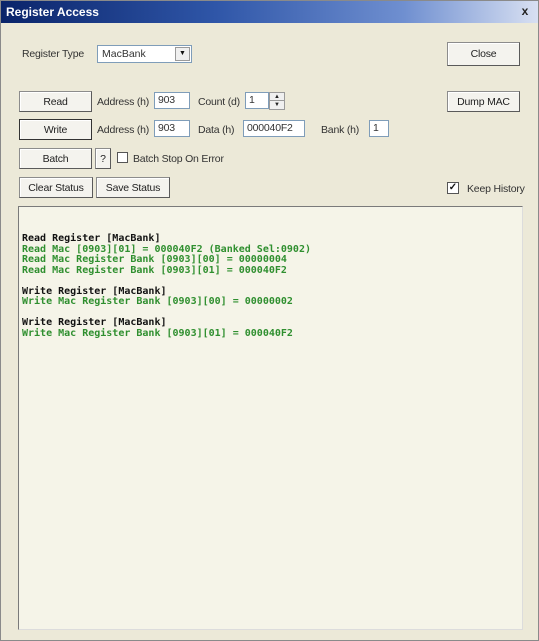  I want to click on keep-history-checkbox: ✓, so click(453, 188).